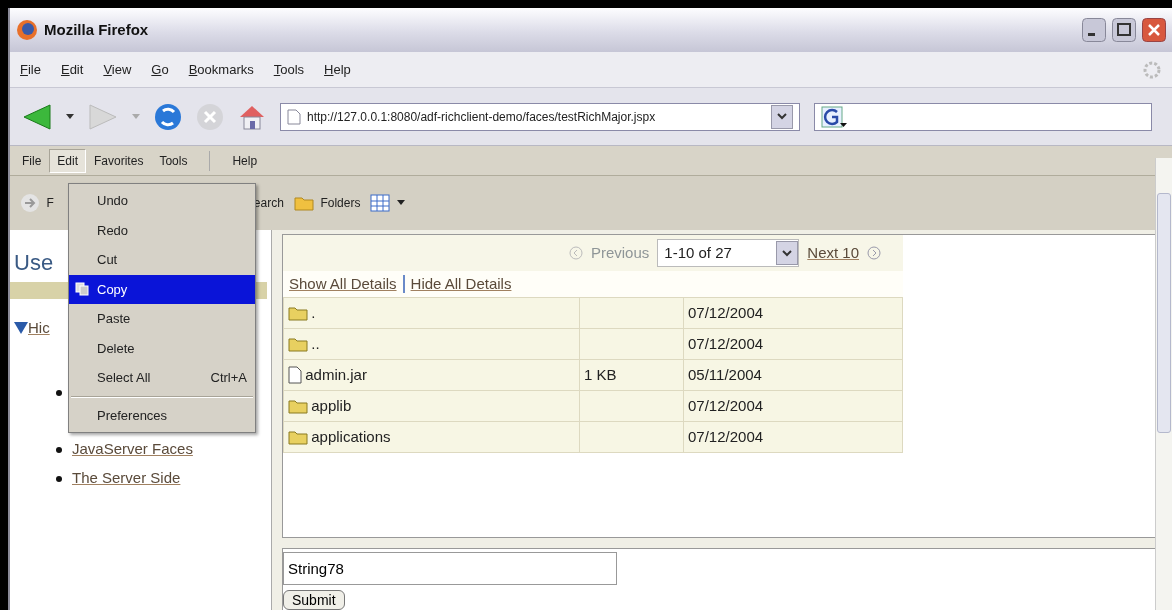 The image size is (1172, 610). I want to click on text-field: String78, so click(450, 568).